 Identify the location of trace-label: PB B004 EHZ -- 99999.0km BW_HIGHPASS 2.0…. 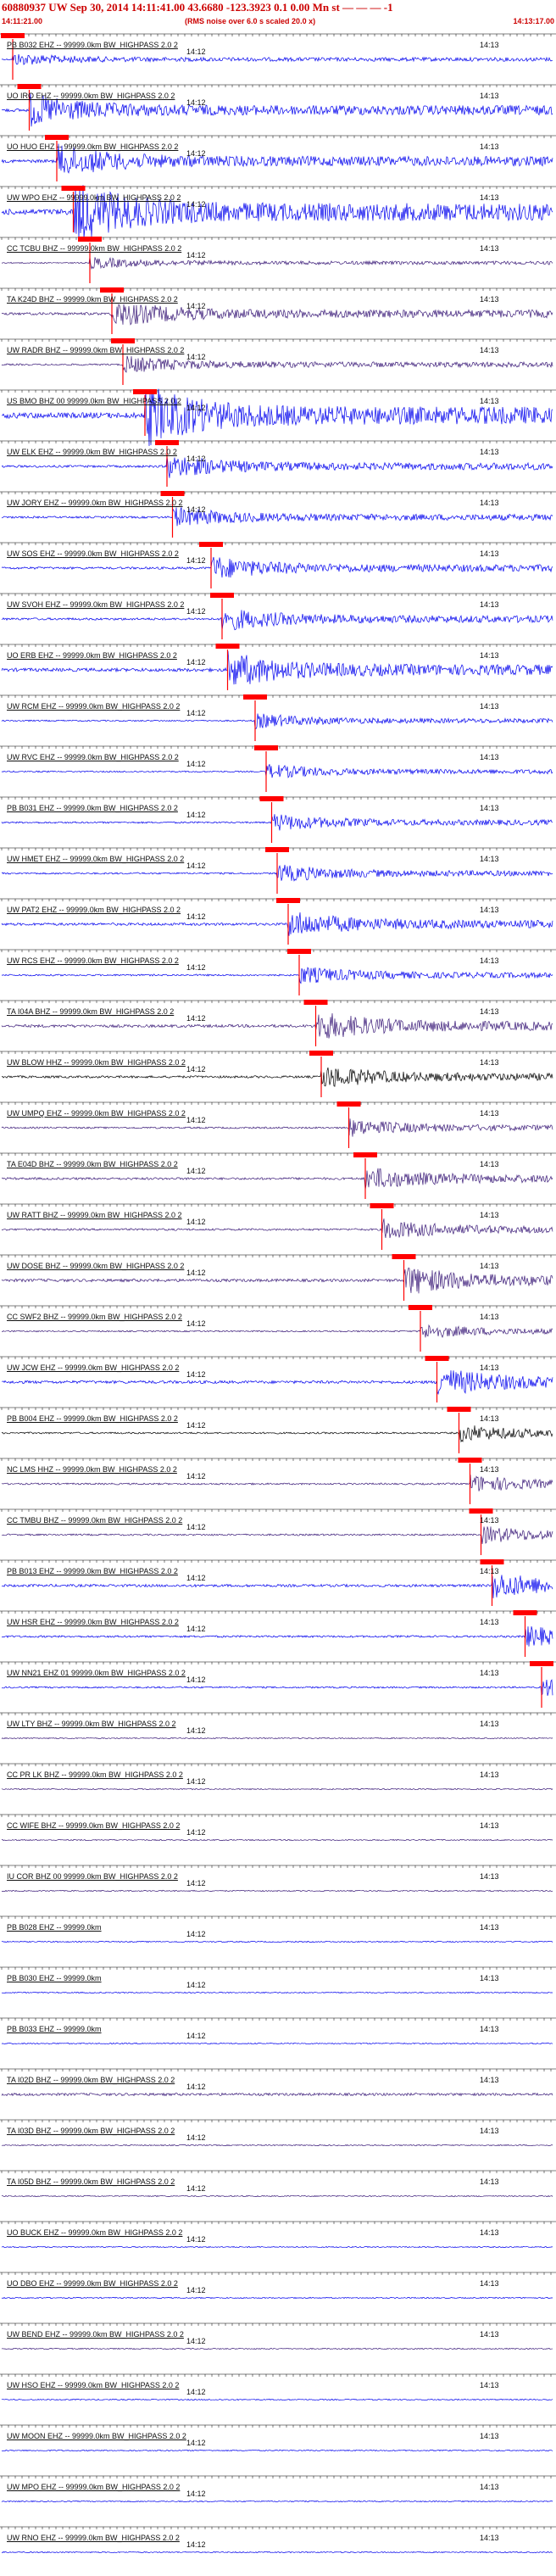
(92, 1418).